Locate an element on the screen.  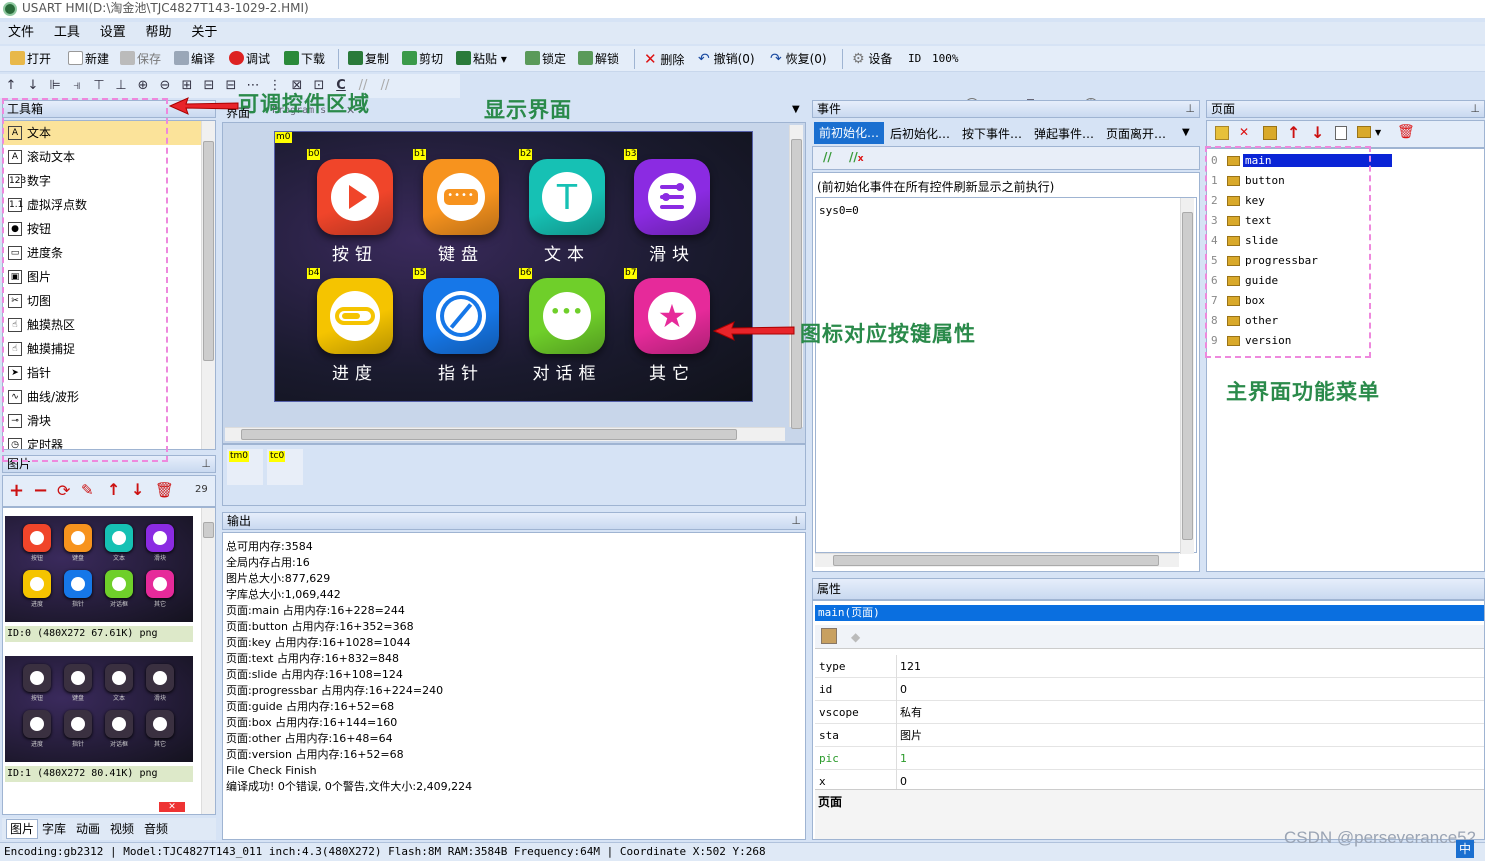
toolbox-scrollbar is located at coordinates (208, 285).